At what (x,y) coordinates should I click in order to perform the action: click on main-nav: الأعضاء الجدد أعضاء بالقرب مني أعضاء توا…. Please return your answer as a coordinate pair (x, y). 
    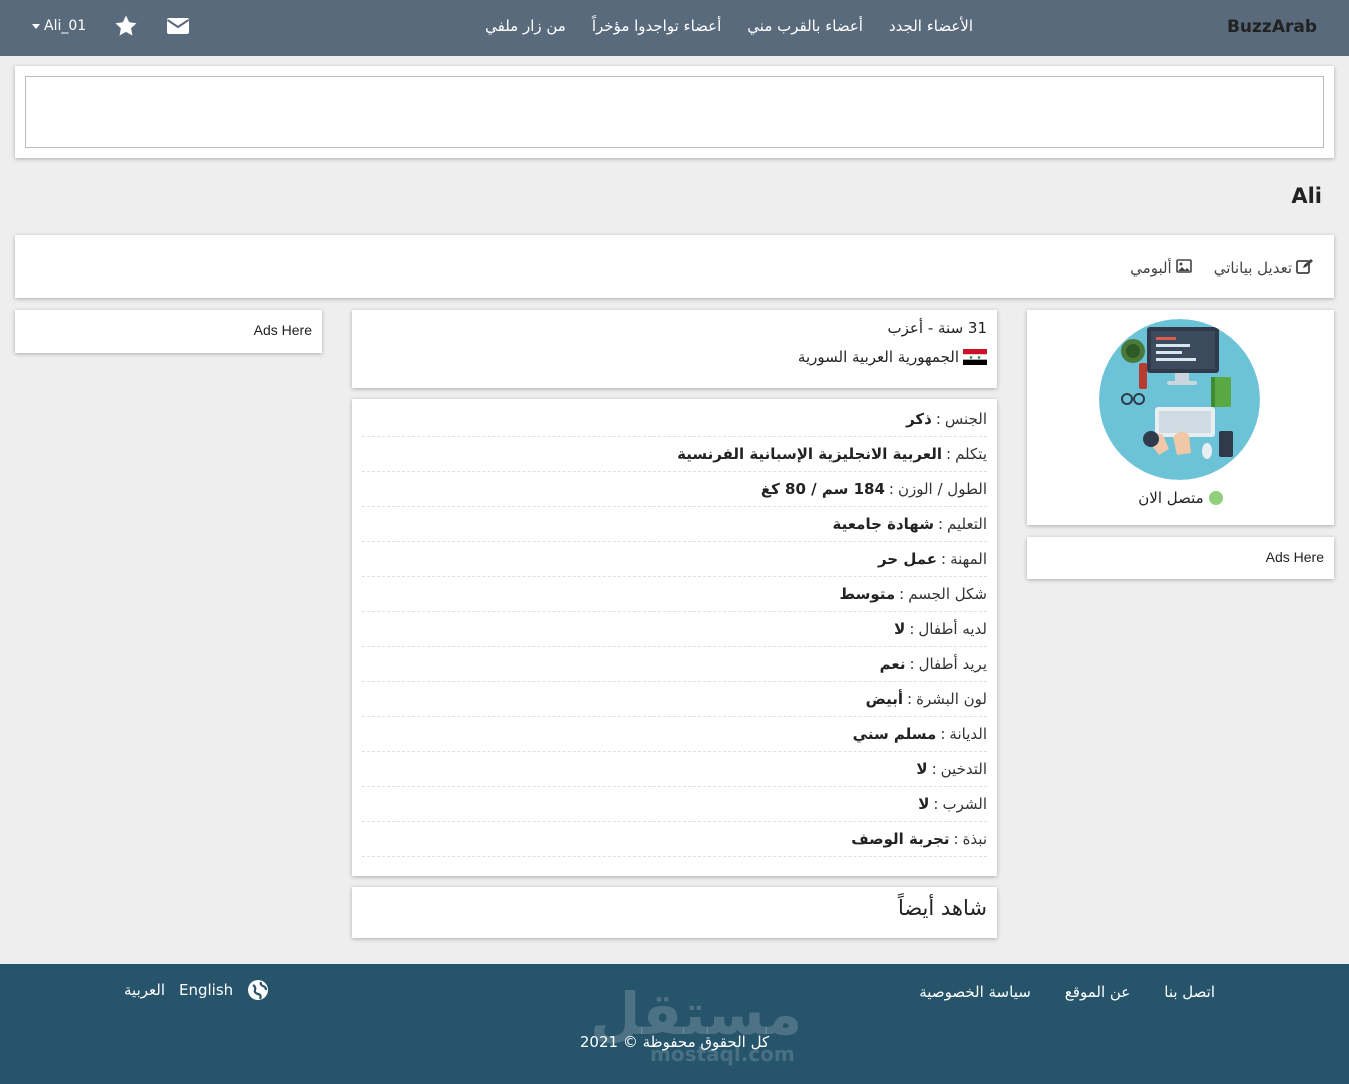
    Looking at the image, I should click on (729, 26).